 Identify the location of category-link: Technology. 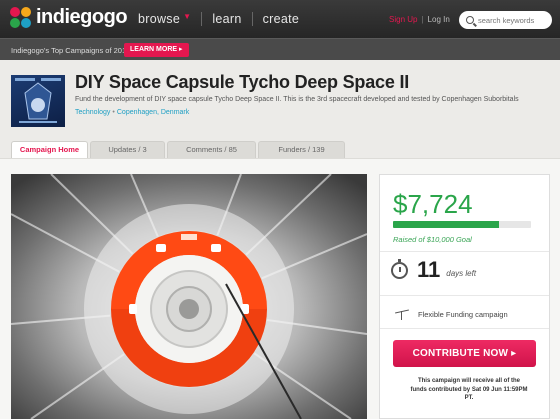
(92, 112).